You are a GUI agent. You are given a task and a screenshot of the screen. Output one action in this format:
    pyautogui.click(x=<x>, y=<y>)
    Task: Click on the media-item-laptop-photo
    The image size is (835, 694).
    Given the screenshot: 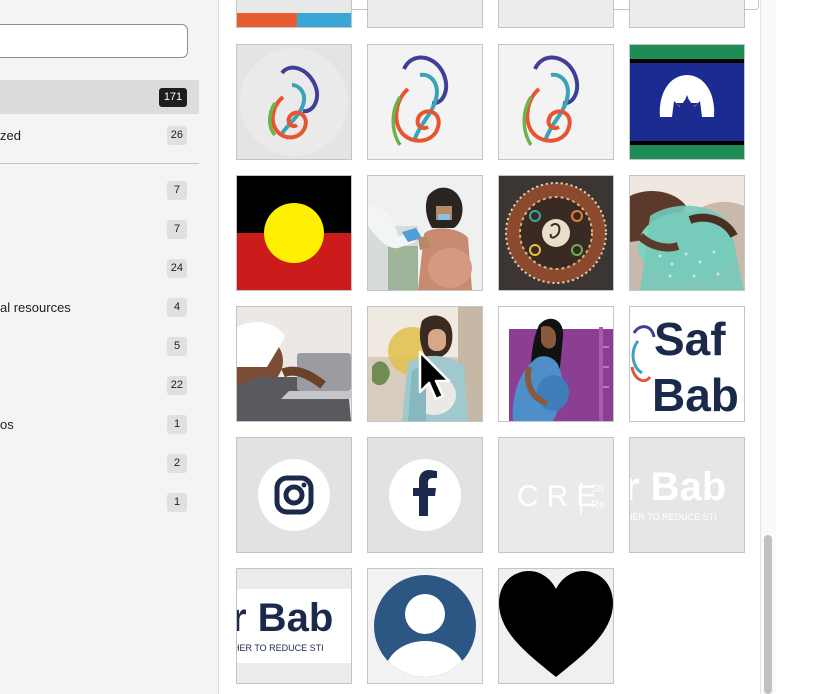 What is the action you would take?
    pyautogui.click(x=294, y=364)
    